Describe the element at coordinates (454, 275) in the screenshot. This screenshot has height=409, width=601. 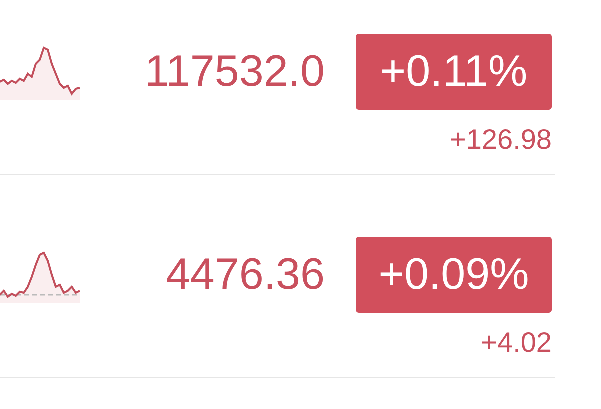
I see `change-percent-badge: +0.09%` at that location.